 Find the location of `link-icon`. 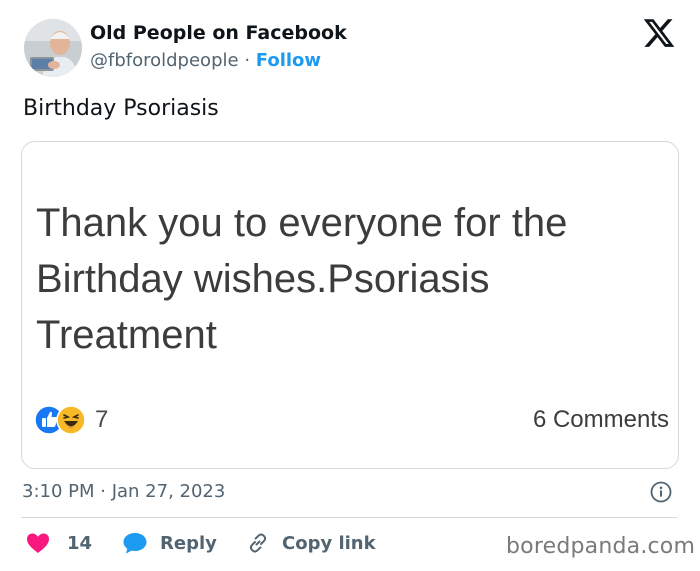

link-icon is located at coordinates (258, 543).